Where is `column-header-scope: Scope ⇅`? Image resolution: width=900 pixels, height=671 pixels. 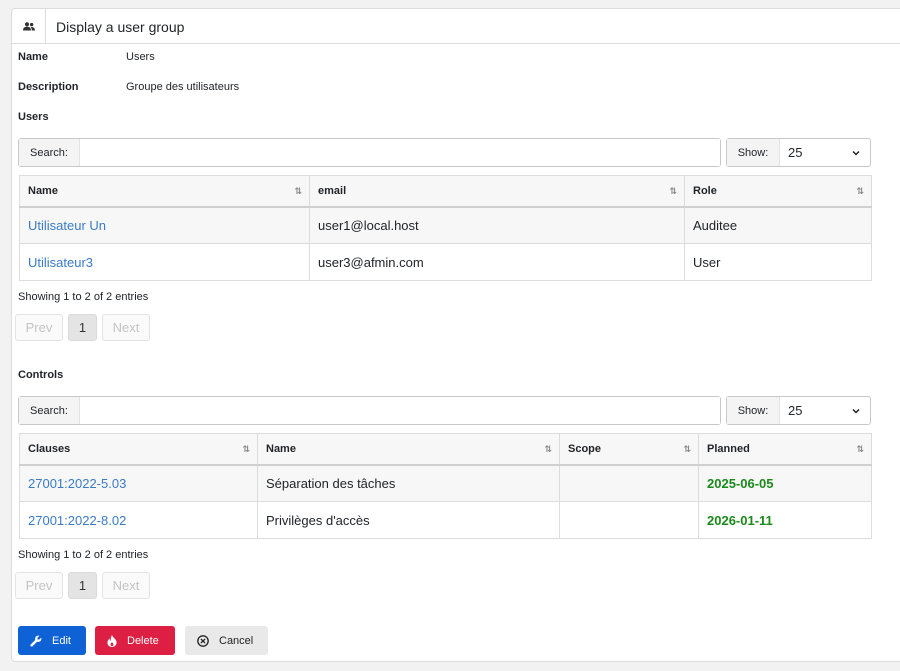 column-header-scope: Scope ⇅ is located at coordinates (629, 449).